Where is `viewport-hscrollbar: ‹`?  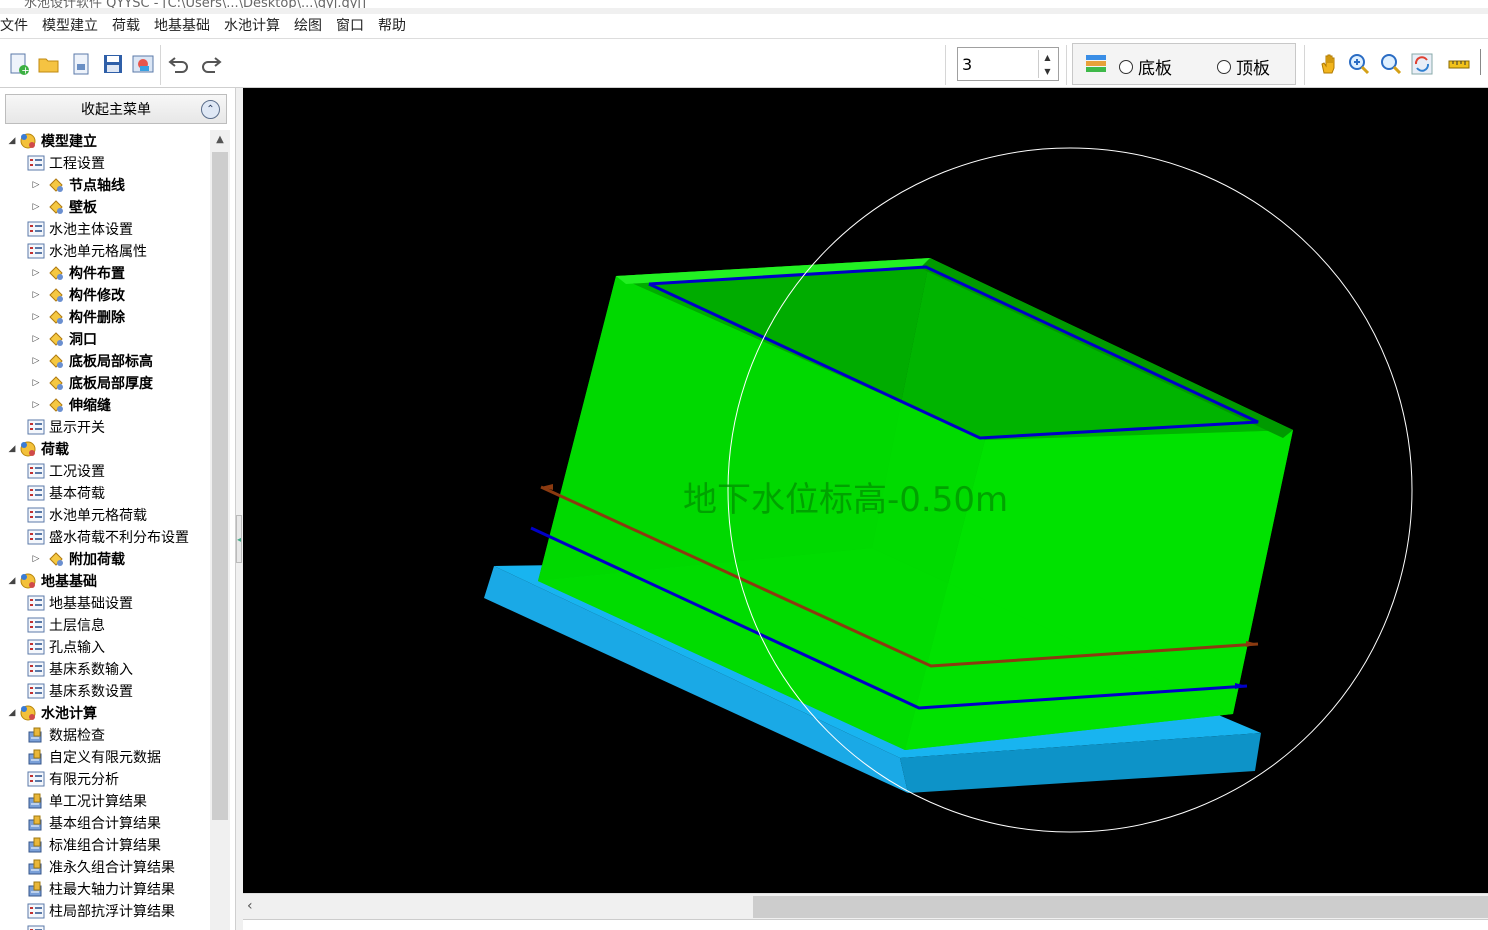
viewport-hscrollbar: ‹ is located at coordinates (865, 906).